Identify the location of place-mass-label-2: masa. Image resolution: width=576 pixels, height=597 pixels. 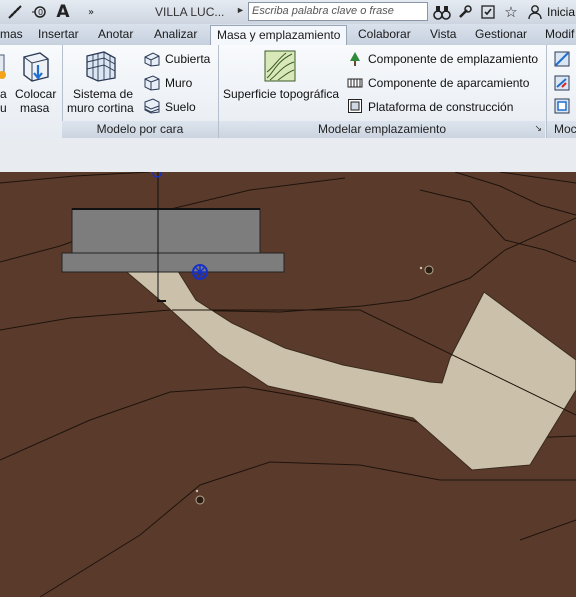
(35, 108).